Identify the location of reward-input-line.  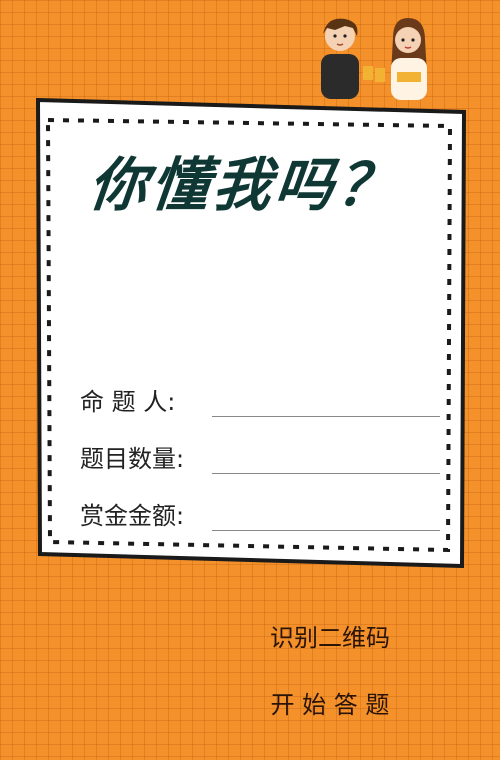
(326, 515).